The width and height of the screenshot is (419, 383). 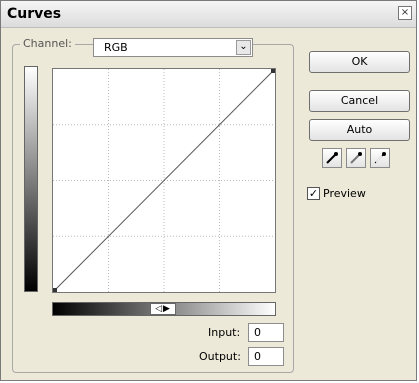 What do you see at coordinates (380, 158) in the screenshot?
I see `white-eyedropper-icon` at bounding box center [380, 158].